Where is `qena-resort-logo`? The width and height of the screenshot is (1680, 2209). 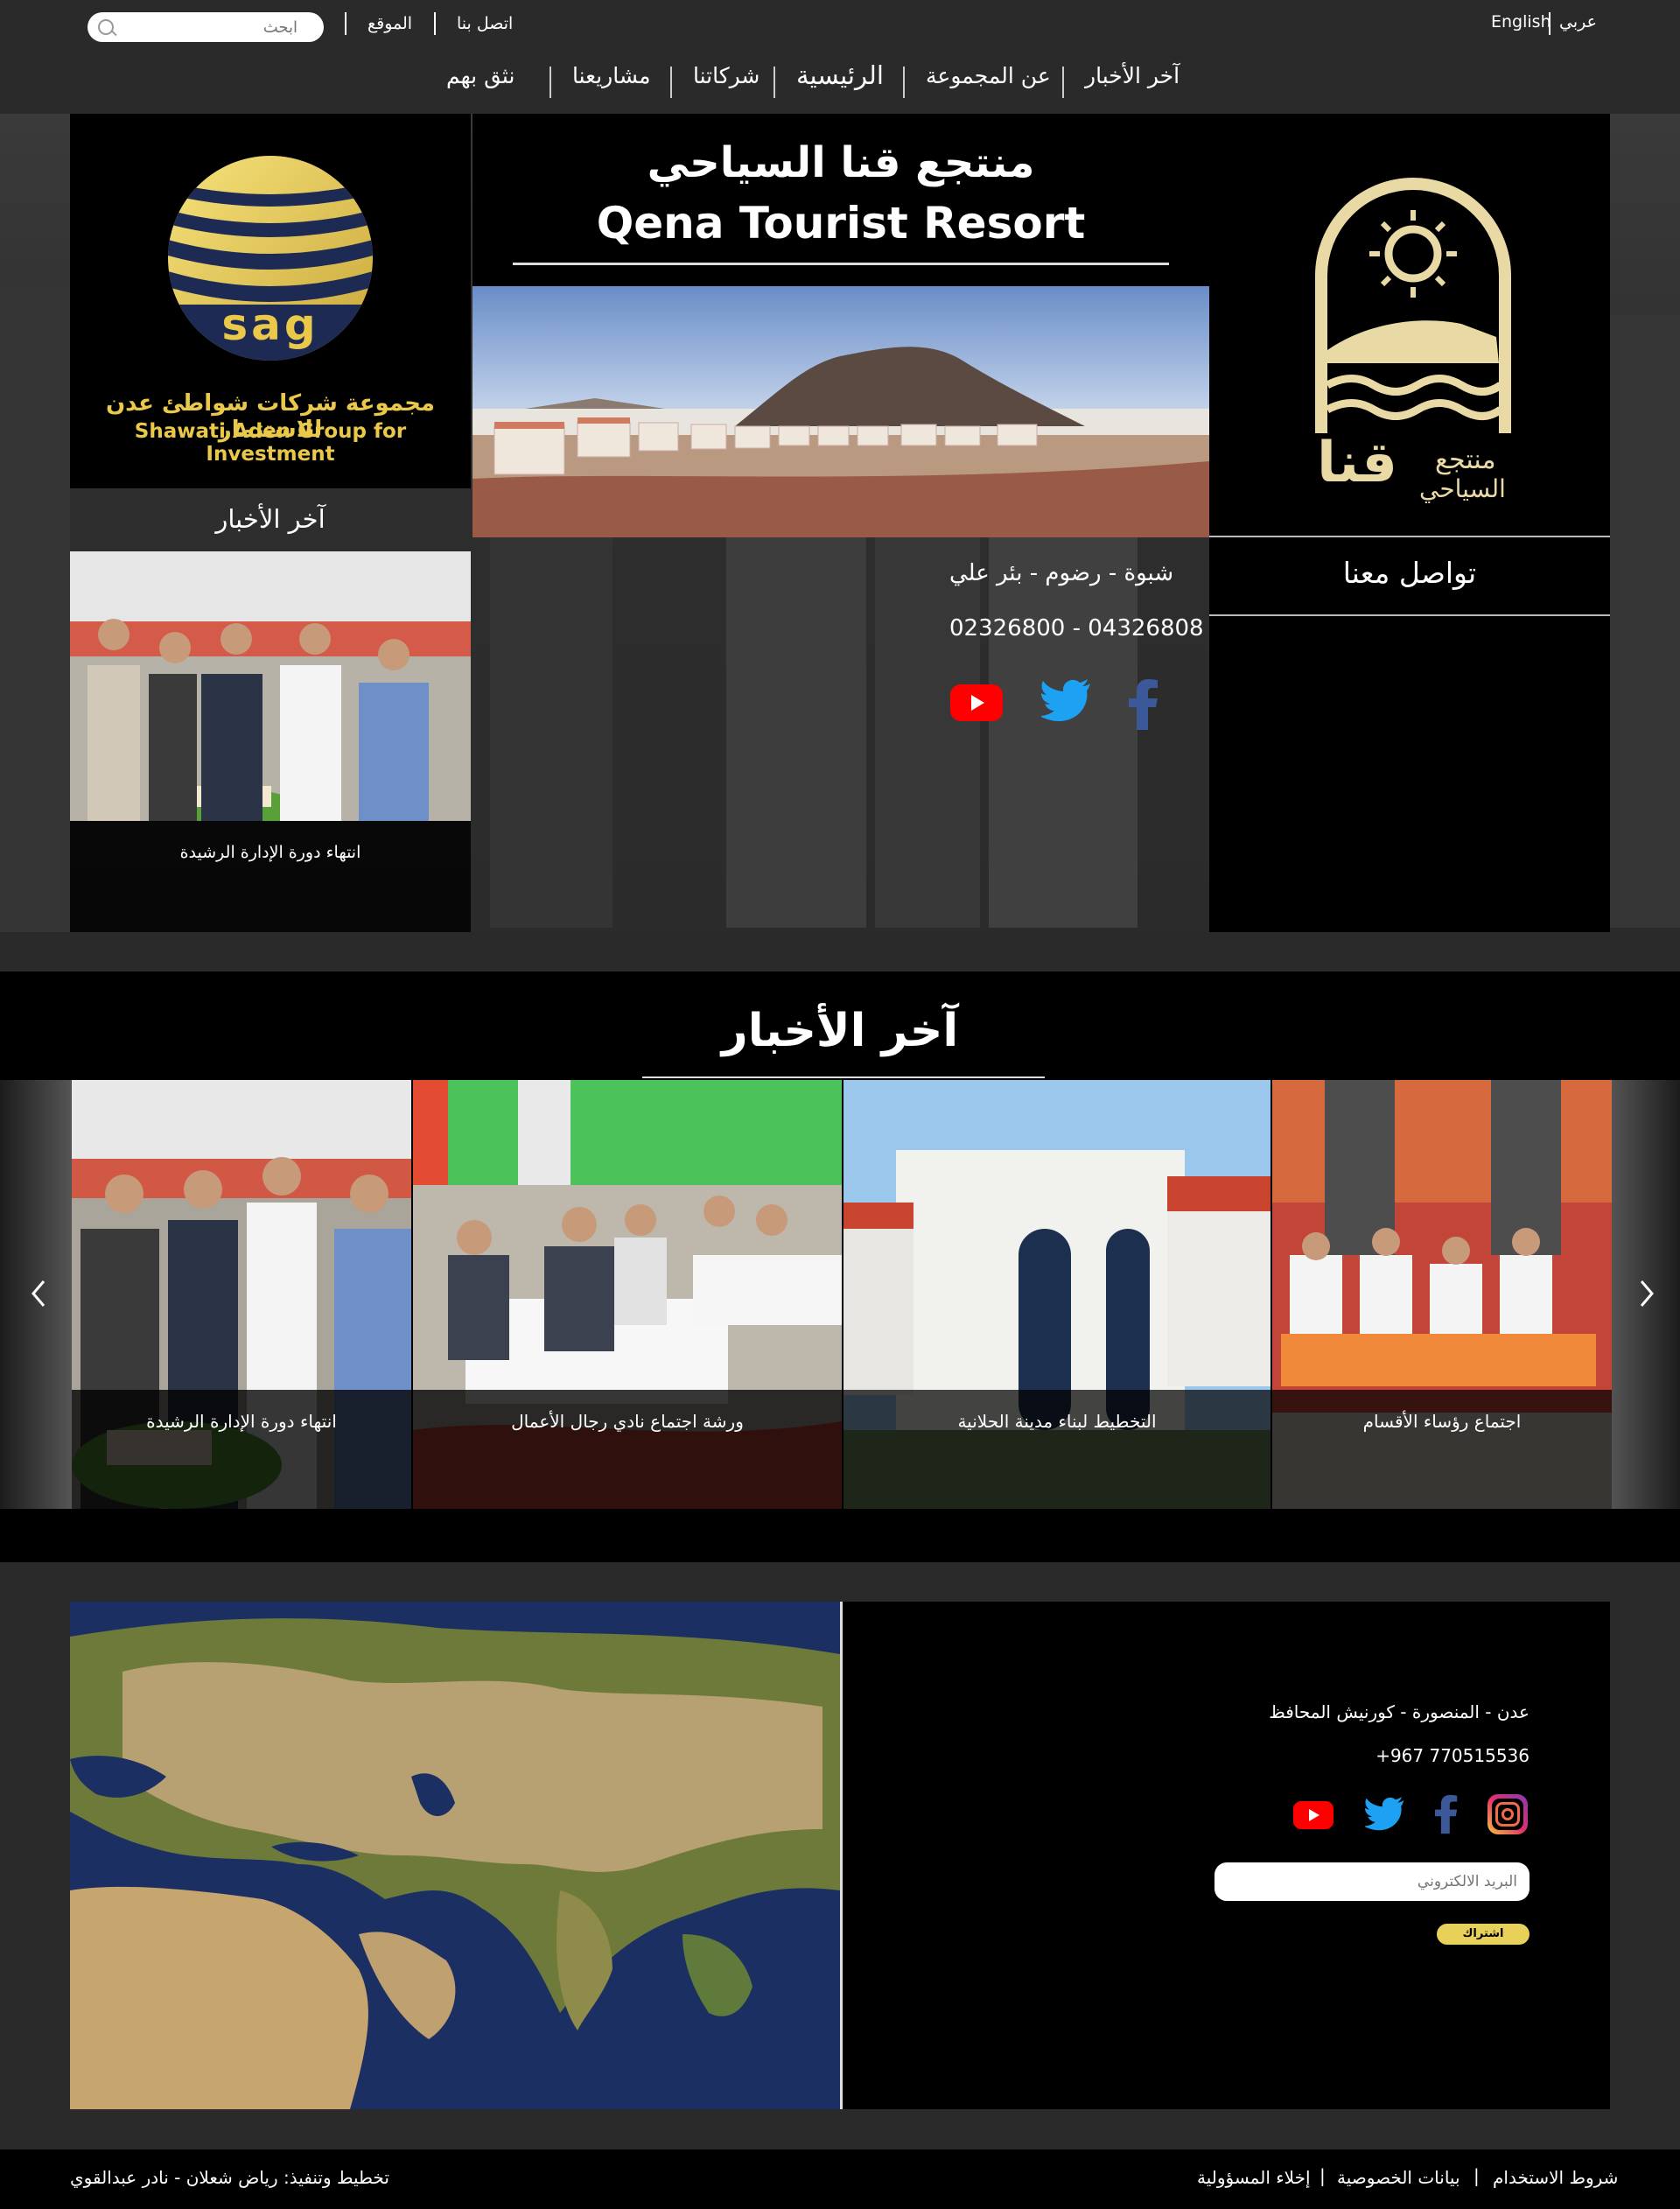 qena-resort-logo is located at coordinates (1413, 306).